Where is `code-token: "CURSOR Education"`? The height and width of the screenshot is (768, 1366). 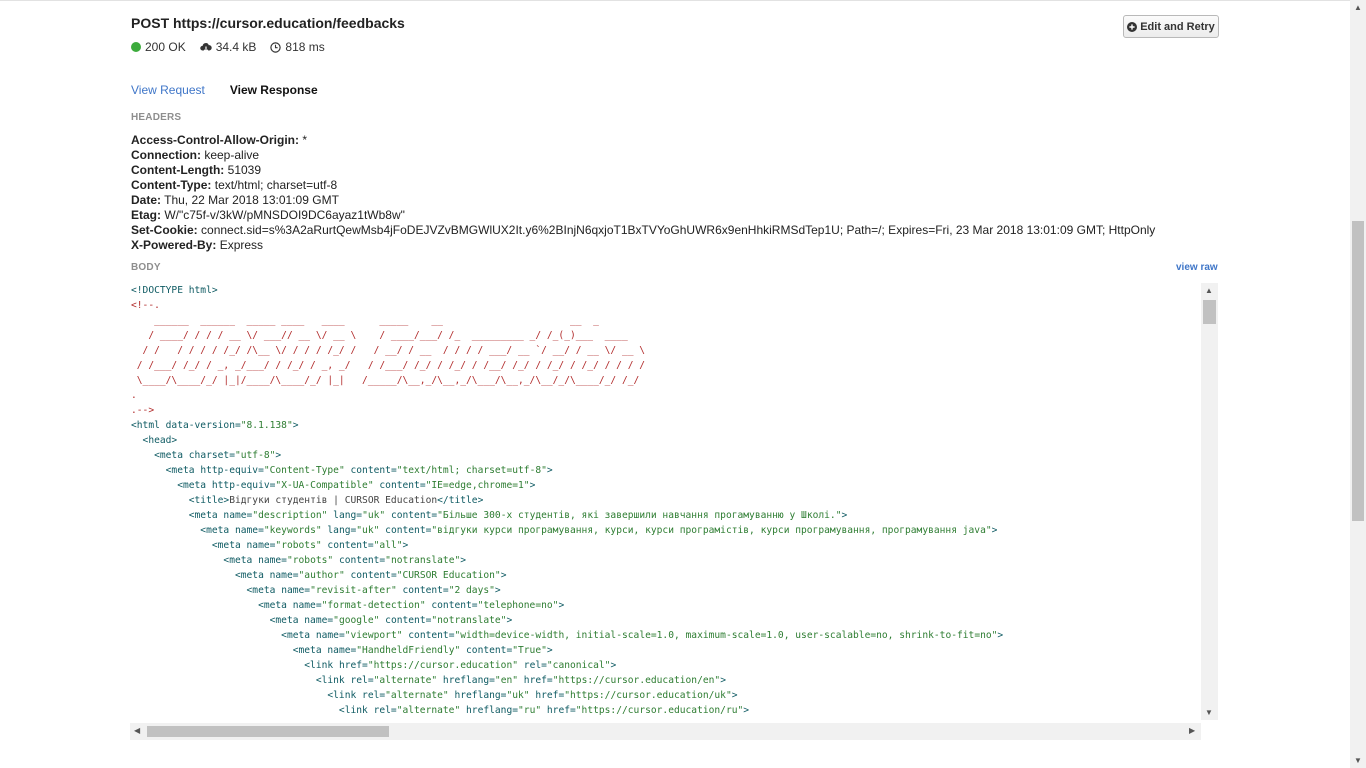 code-token: "CURSOR Education" is located at coordinates (448, 575).